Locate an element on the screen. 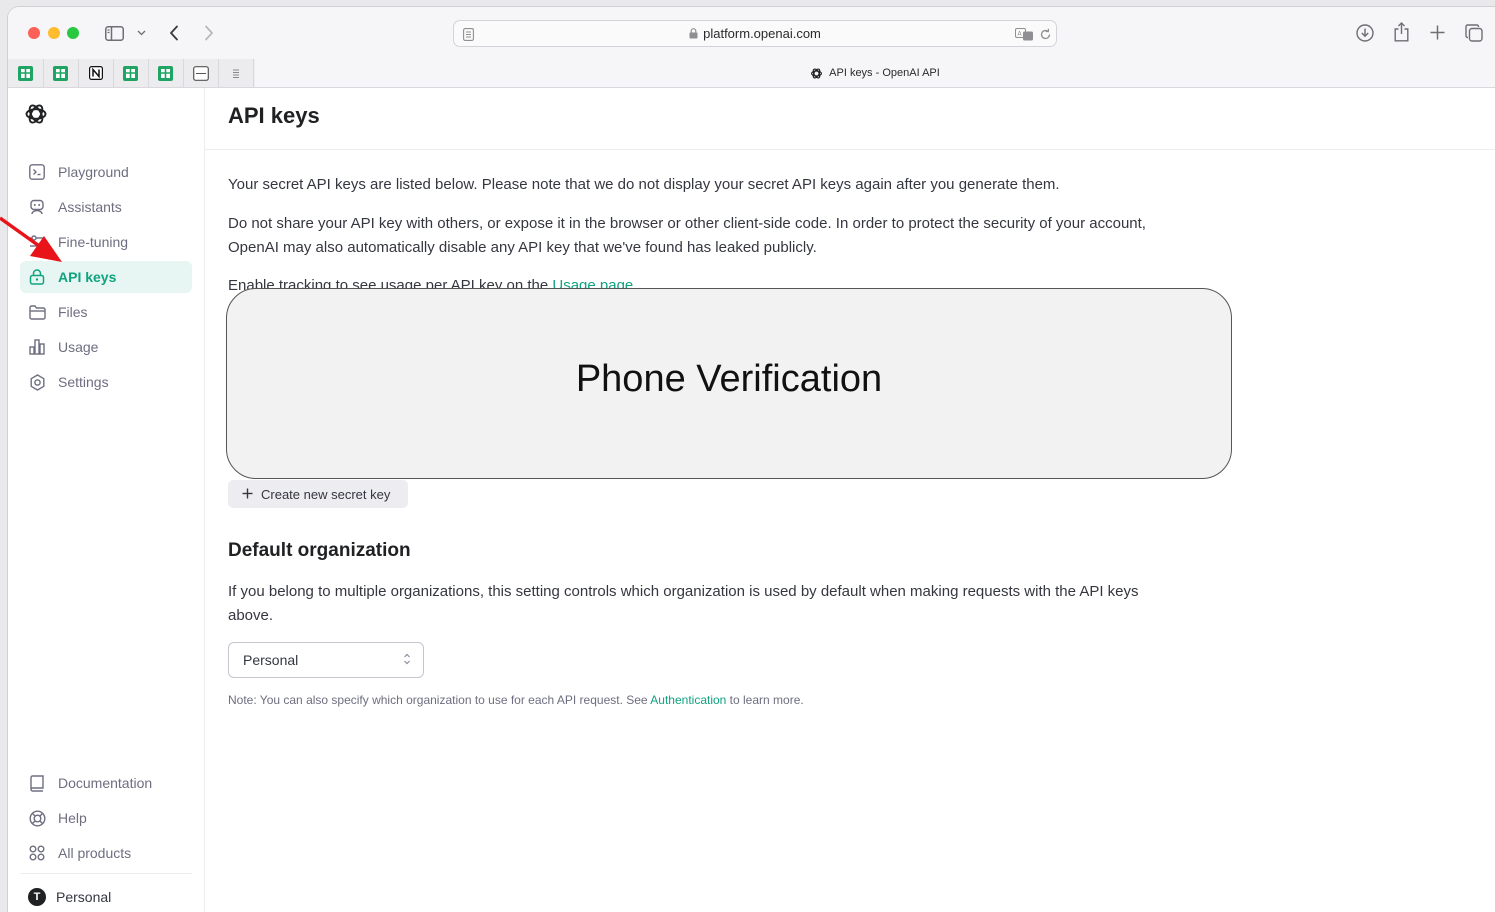 The width and height of the screenshot is (1495, 912). window-icon is located at coordinates (200, 73).